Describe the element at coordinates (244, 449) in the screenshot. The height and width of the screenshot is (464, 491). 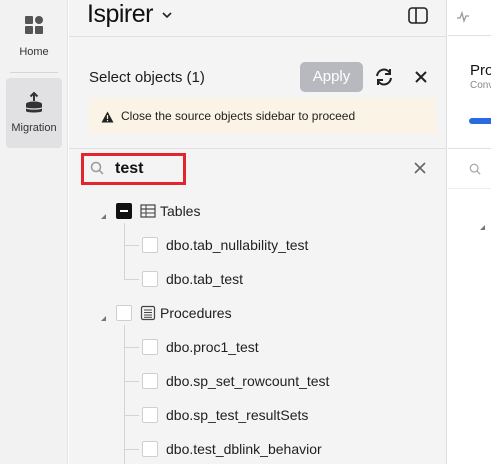
I see `tree-item-label: dbo.test_dblink_behavior` at that location.